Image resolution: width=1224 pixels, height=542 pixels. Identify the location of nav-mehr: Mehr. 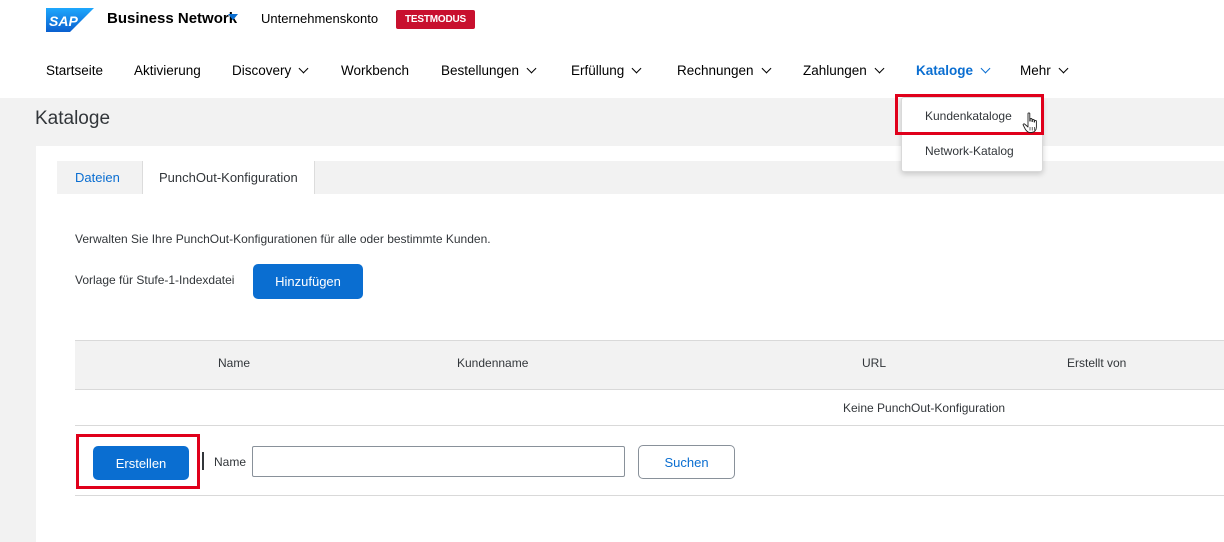
(1044, 70).